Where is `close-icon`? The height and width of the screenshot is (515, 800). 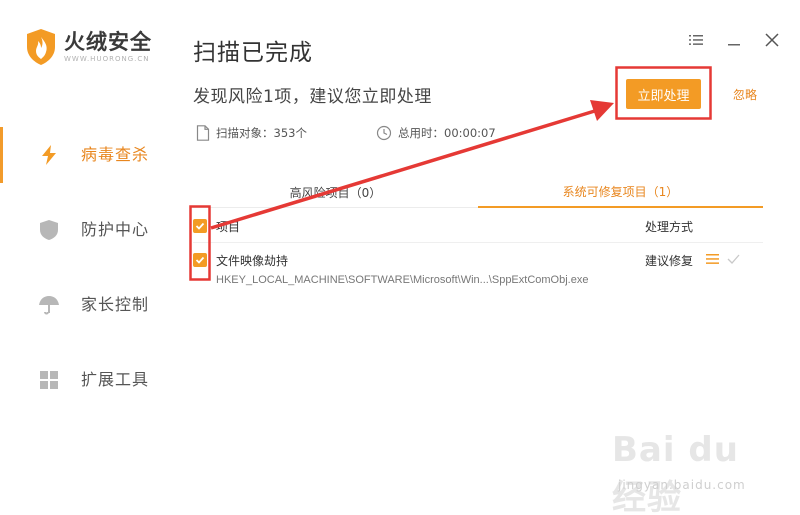 close-icon is located at coordinates (772, 40).